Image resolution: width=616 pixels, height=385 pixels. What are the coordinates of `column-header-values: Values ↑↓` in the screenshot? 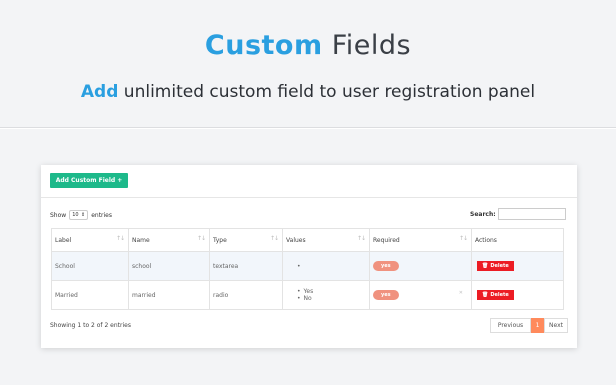 It's located at (326, 240).